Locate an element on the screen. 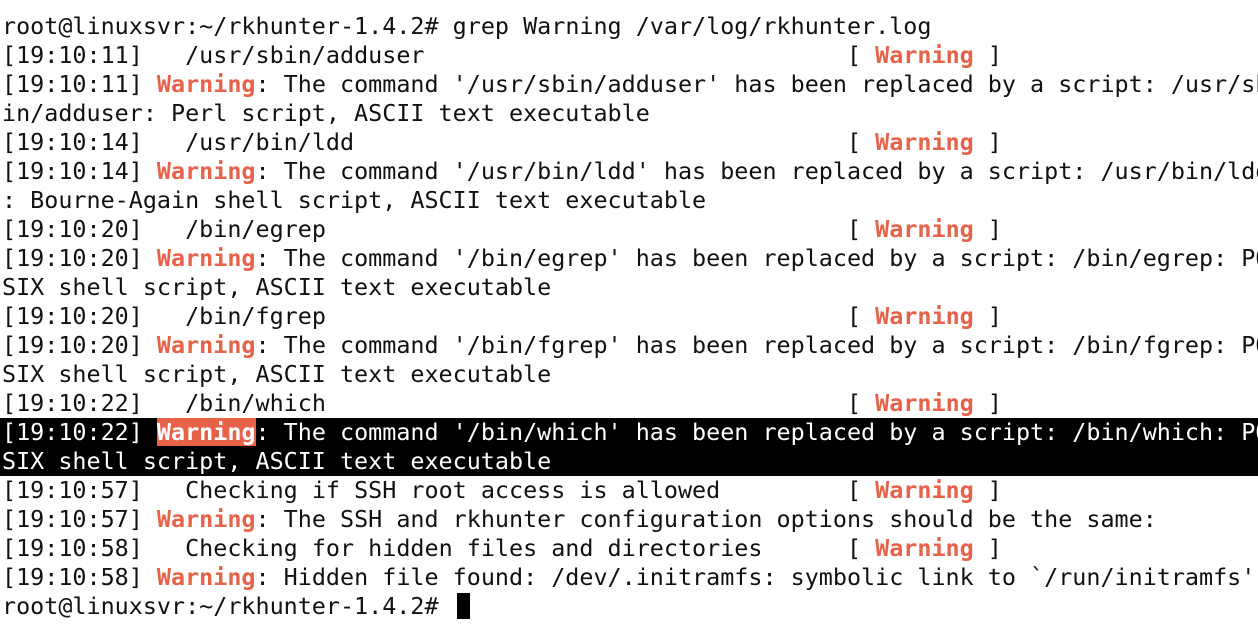 The height and width of the screenshot is (628, 1258). log-line: [19:10:20] /bin/egrep [ Warning ] is located at coordinates (629, 229).